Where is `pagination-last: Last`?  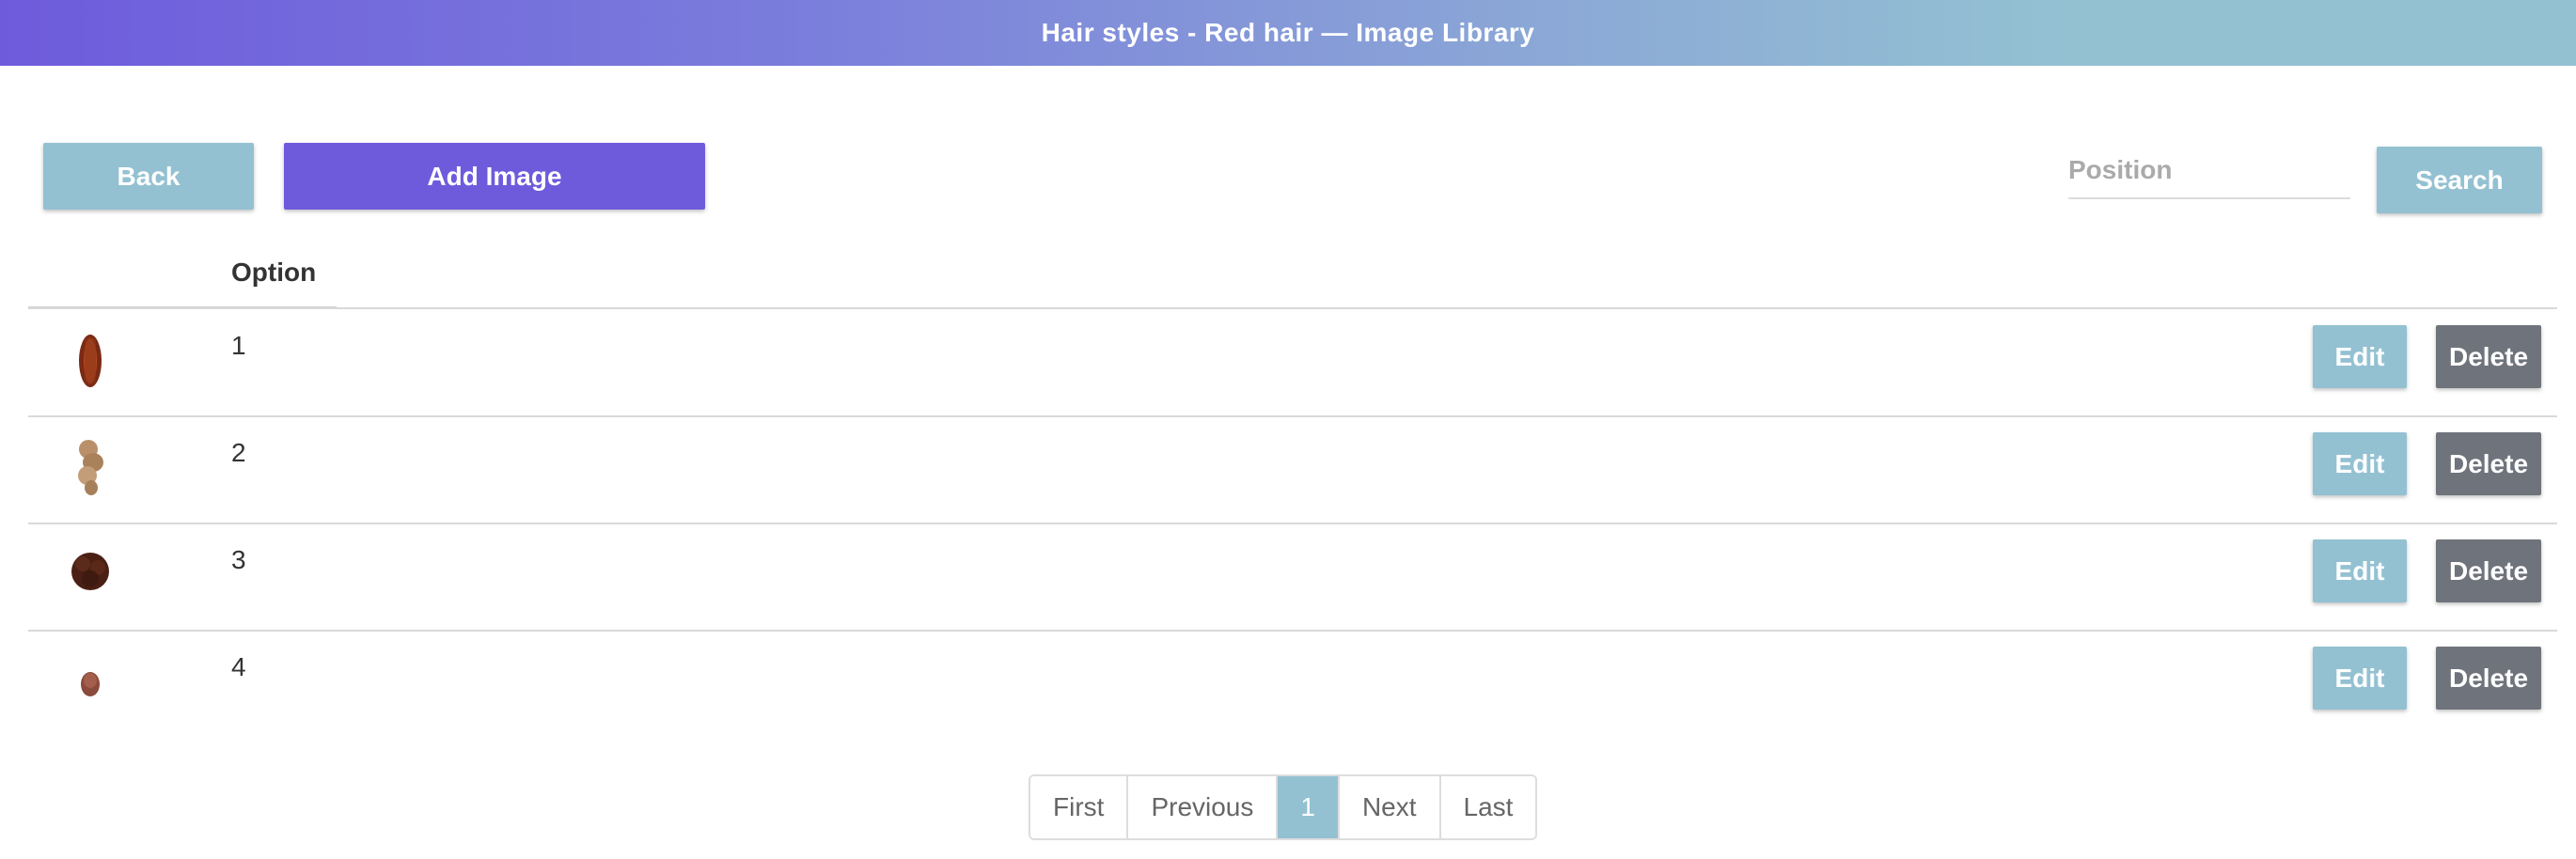 pagination-last: Last is located at coordinates (1488, 807).